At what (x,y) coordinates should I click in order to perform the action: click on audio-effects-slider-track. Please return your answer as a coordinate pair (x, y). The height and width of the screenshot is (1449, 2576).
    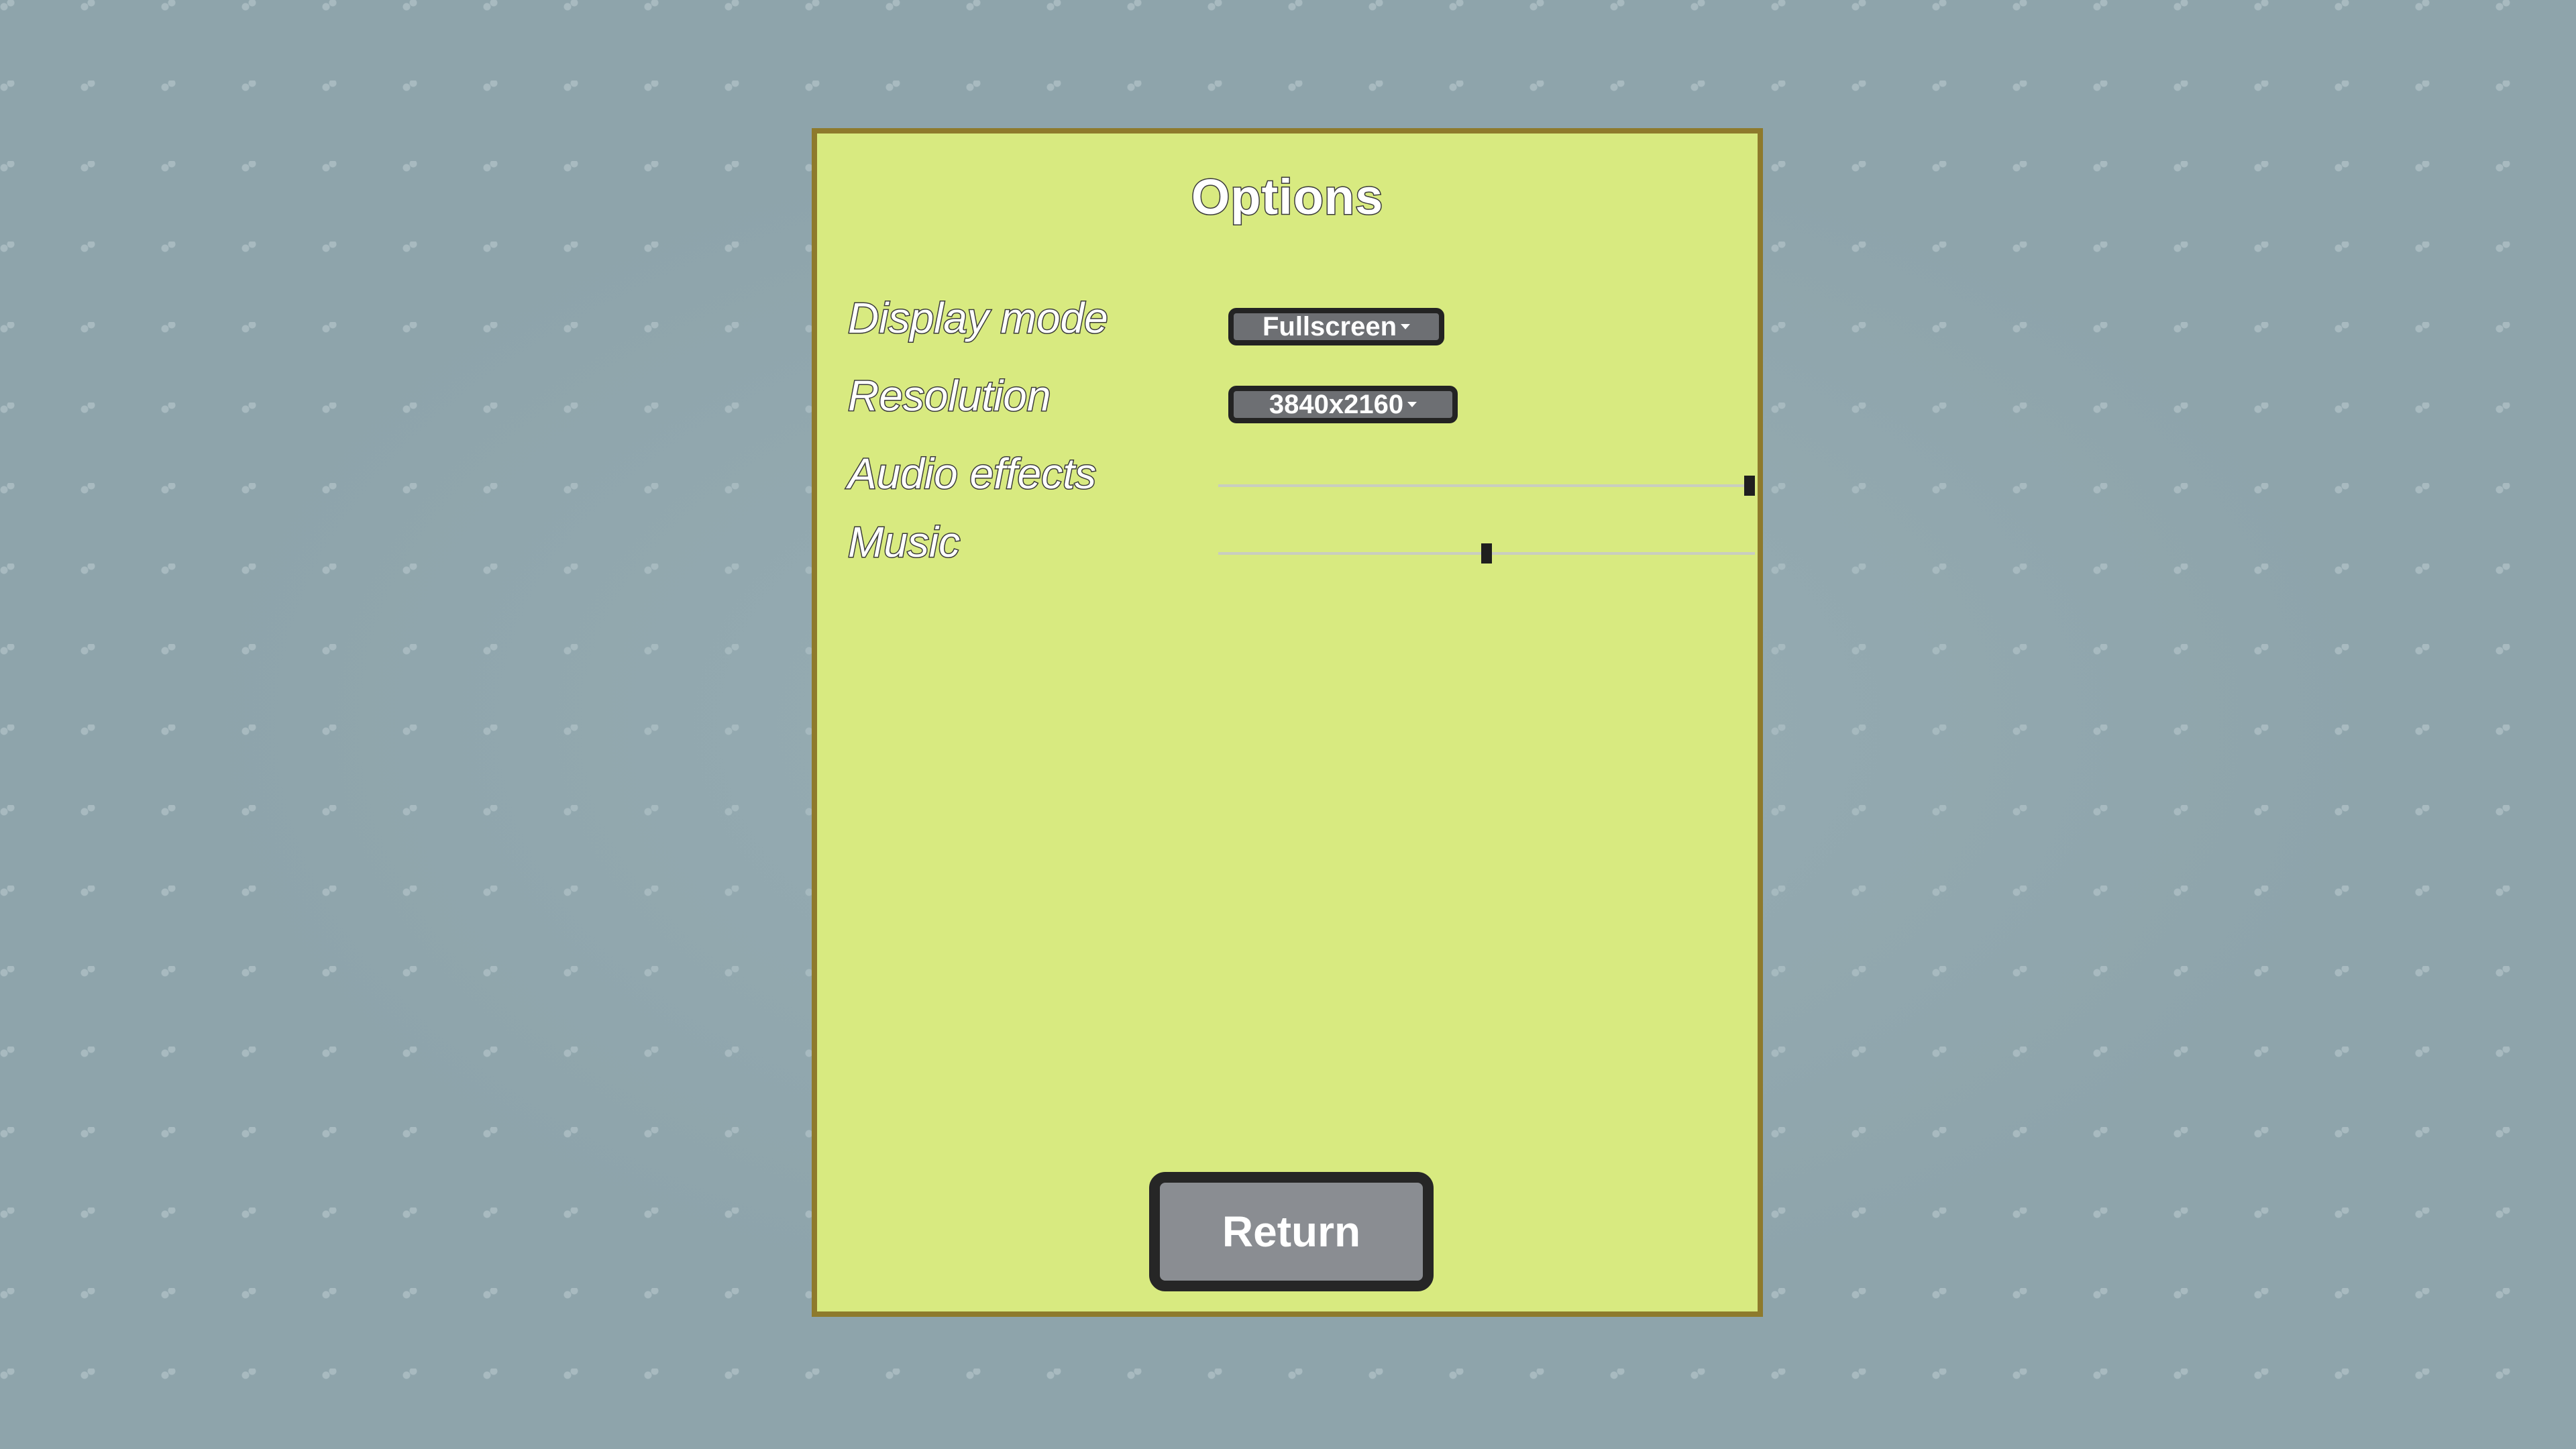
    Looking at the image, I should click on (1486, 485).